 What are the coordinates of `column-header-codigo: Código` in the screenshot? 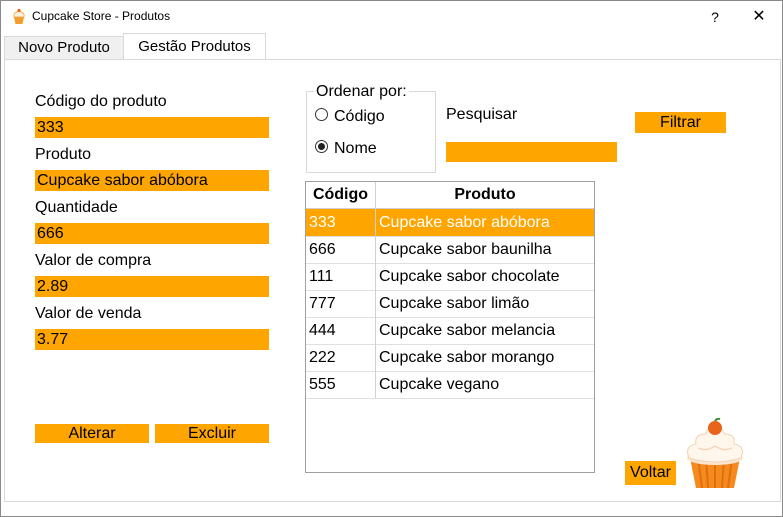 It's located at (341, 195).